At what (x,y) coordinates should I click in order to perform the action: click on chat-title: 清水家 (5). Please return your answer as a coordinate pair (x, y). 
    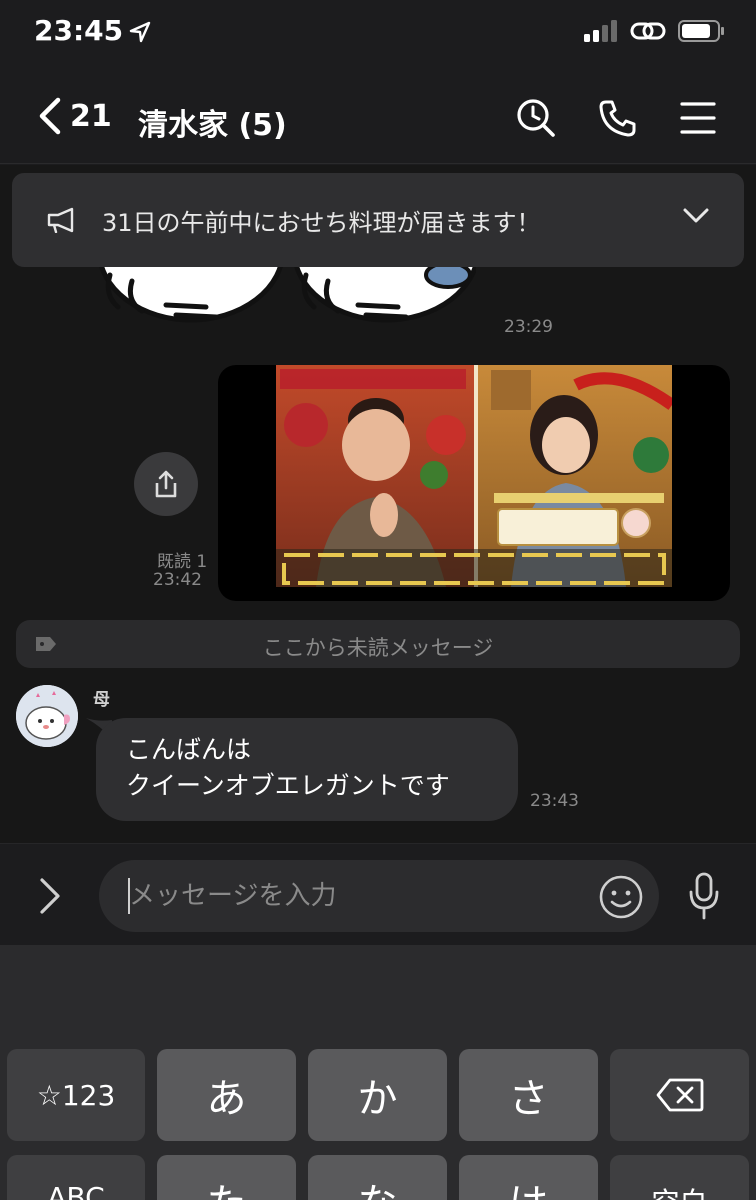
    Looking at the image, I should click on (212, 125).